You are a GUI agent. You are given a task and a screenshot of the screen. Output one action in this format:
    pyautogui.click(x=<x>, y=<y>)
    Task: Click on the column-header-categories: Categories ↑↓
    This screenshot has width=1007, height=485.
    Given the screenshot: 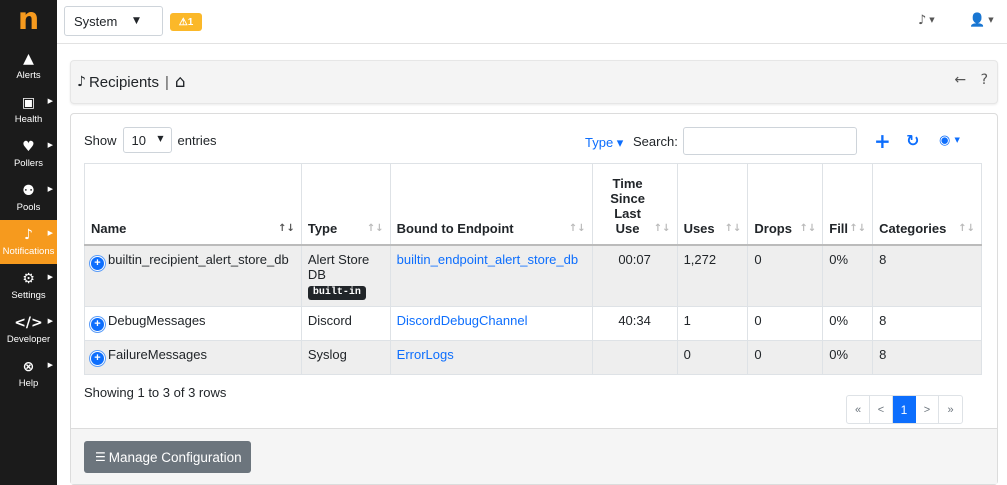 What is the action you would take?
    pyautogui.click(x=927, y=204)
    